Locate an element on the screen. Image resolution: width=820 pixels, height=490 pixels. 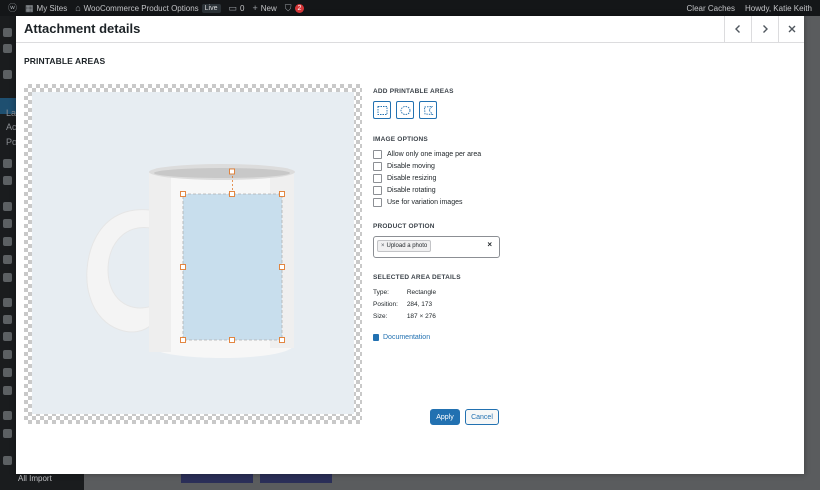
chevron-left-icon is located at coordinates (737, 29).